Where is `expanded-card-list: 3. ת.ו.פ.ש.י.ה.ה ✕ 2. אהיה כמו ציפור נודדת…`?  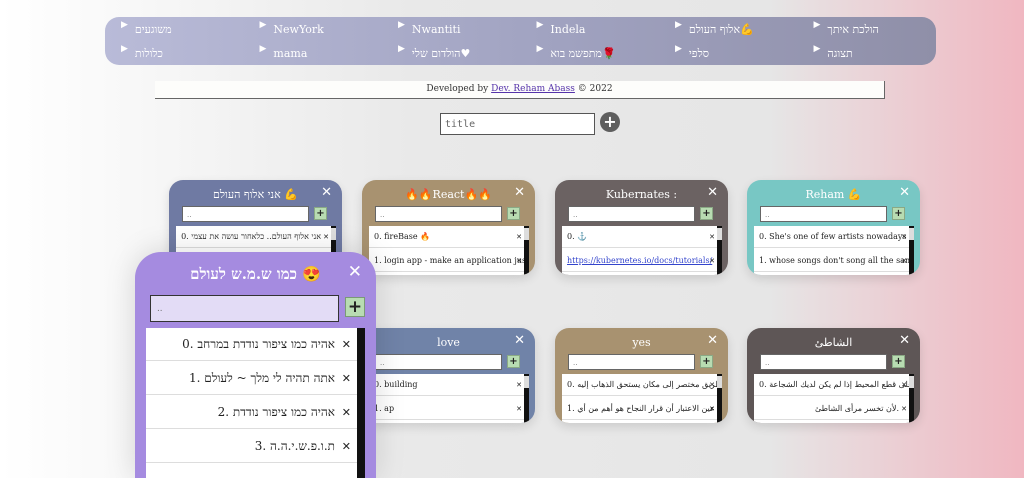 expanded-card-list: 3. ת.ו.פ.ש.י.ה.ה ✕ 2. אהיה כמו ציפור נודדת… is located at coordinates (255, 403).